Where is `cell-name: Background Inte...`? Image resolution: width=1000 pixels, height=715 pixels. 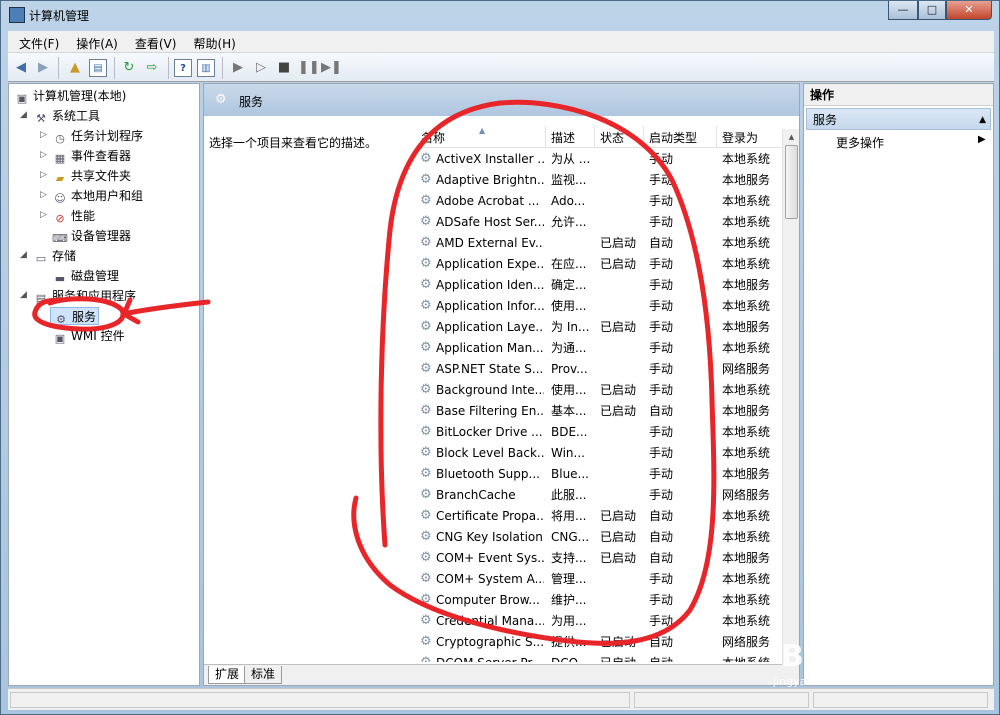 cell-name: Background Inte... is located at coordinates (490, 390).